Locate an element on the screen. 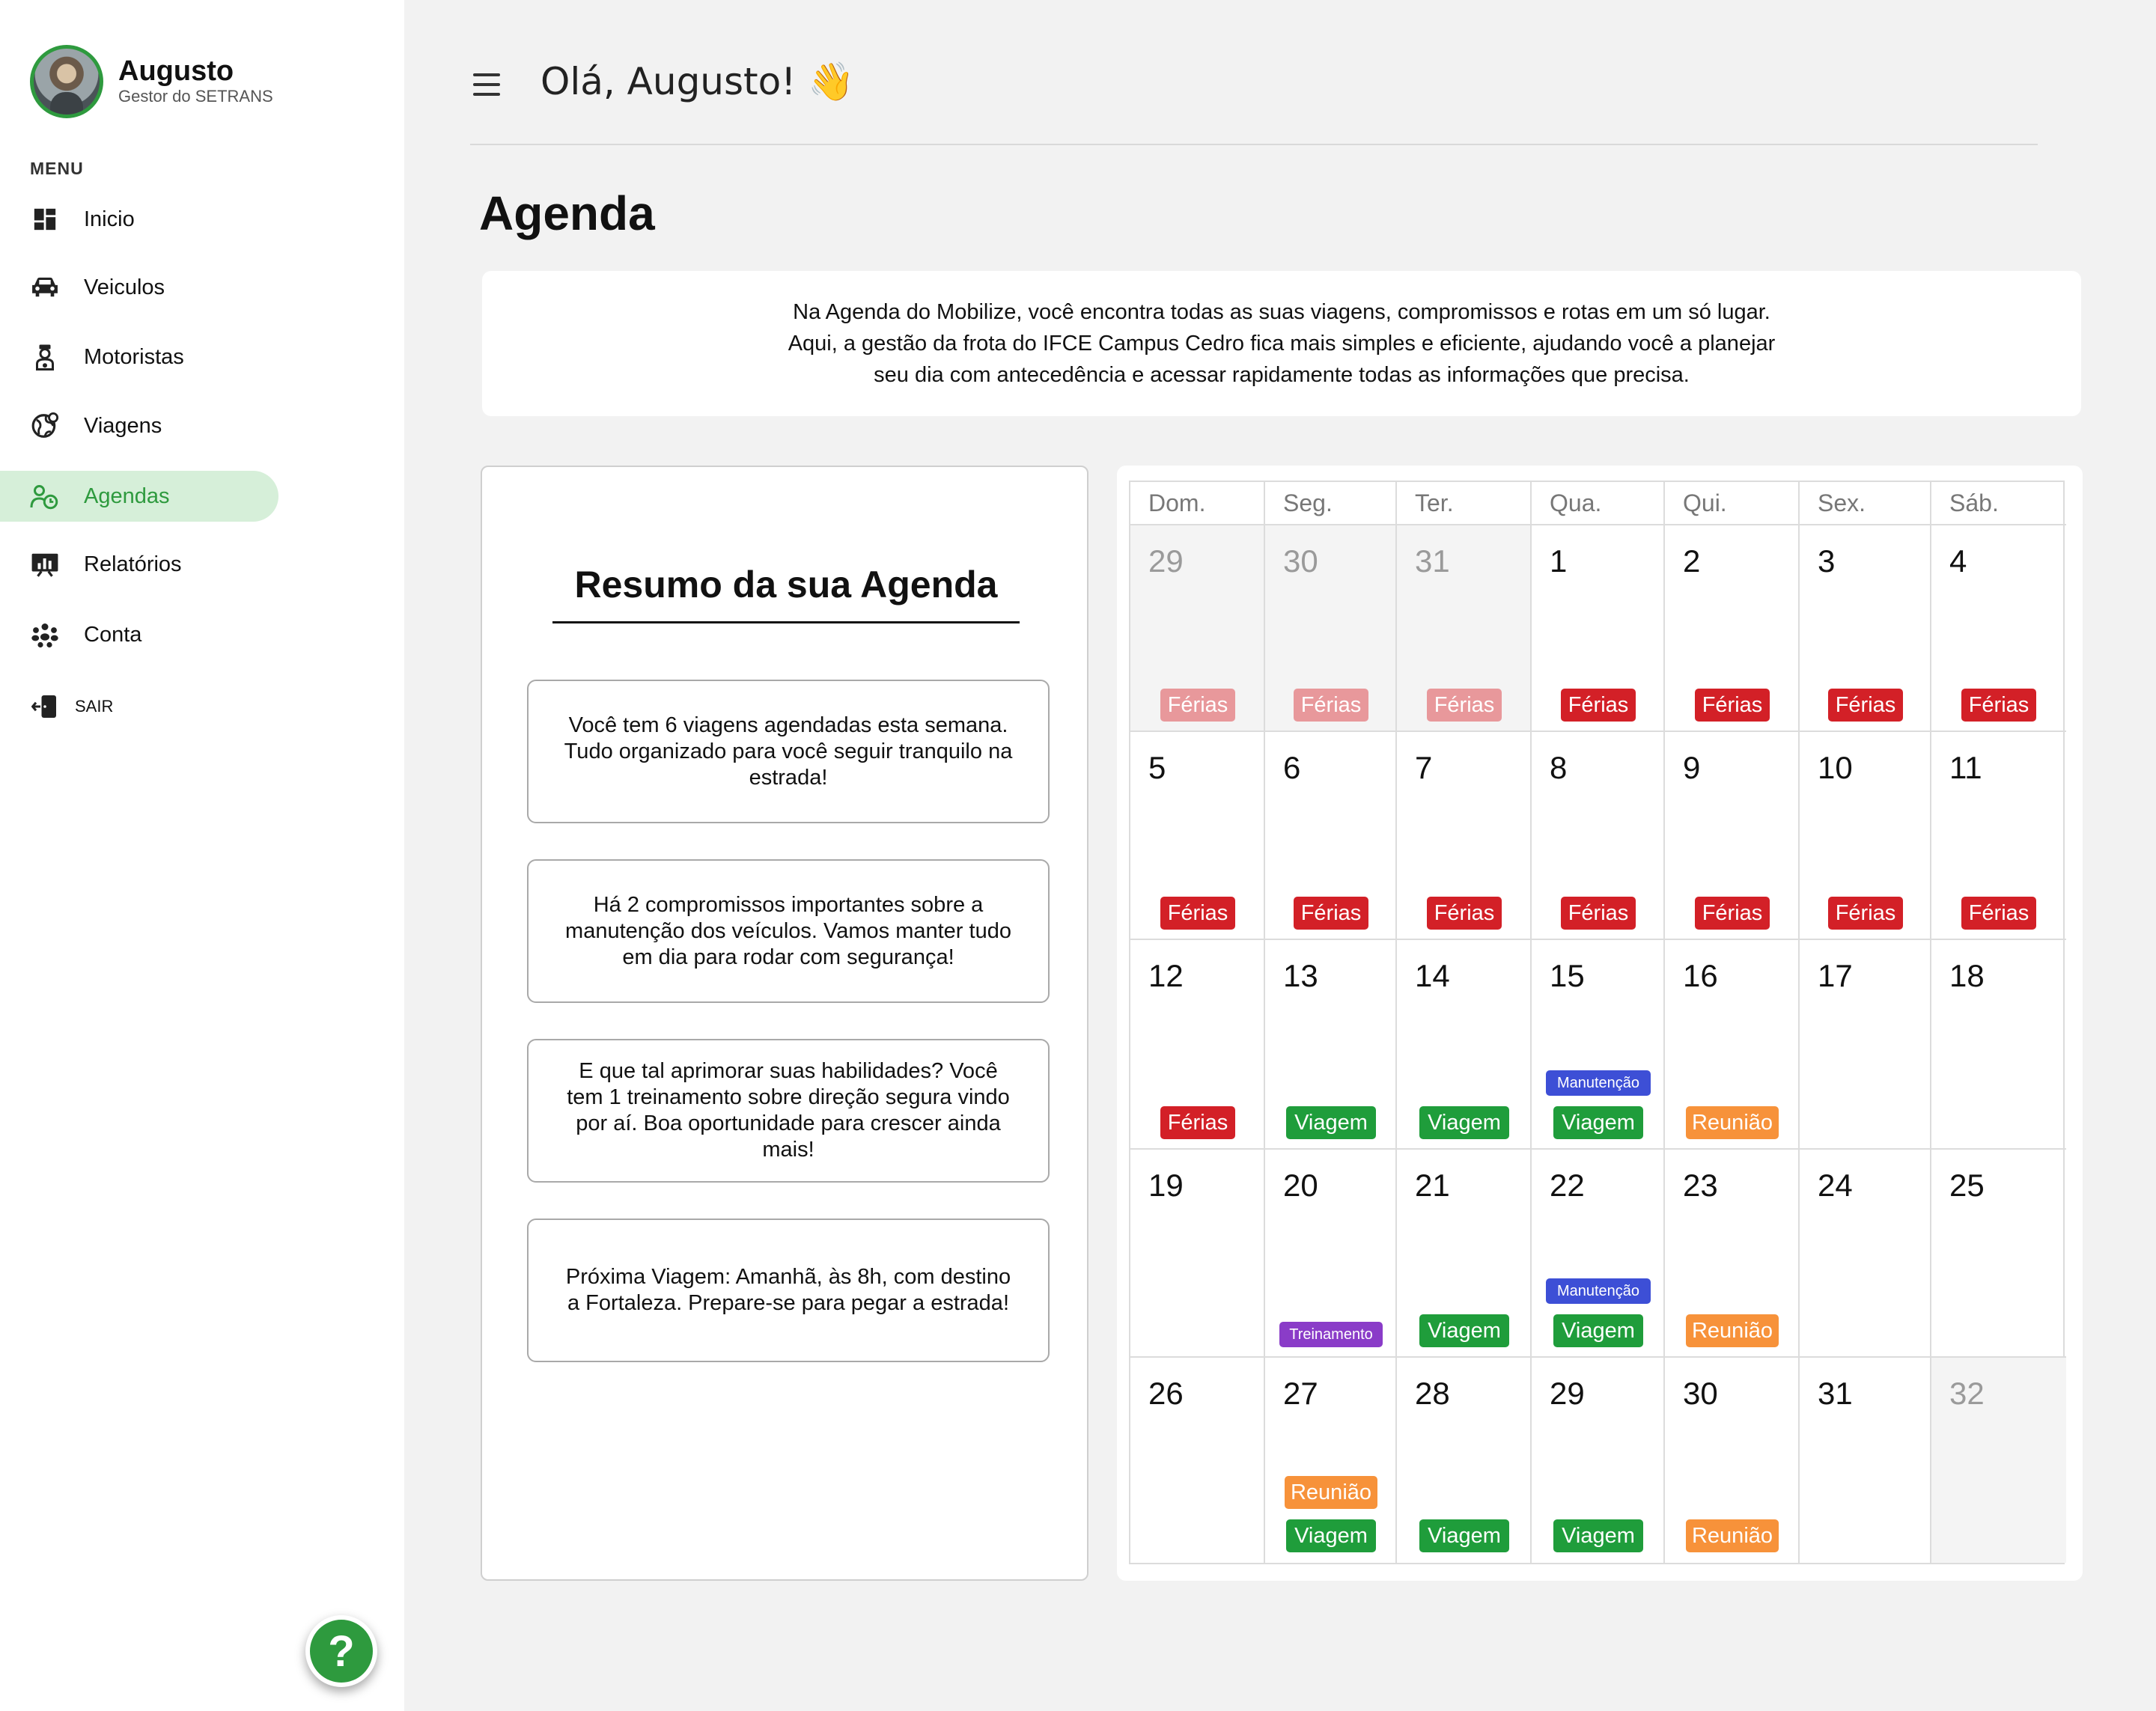 This screenshot has height=1711, width=2156. calendar-day: 31 is located at coordinates (1865, 1460).